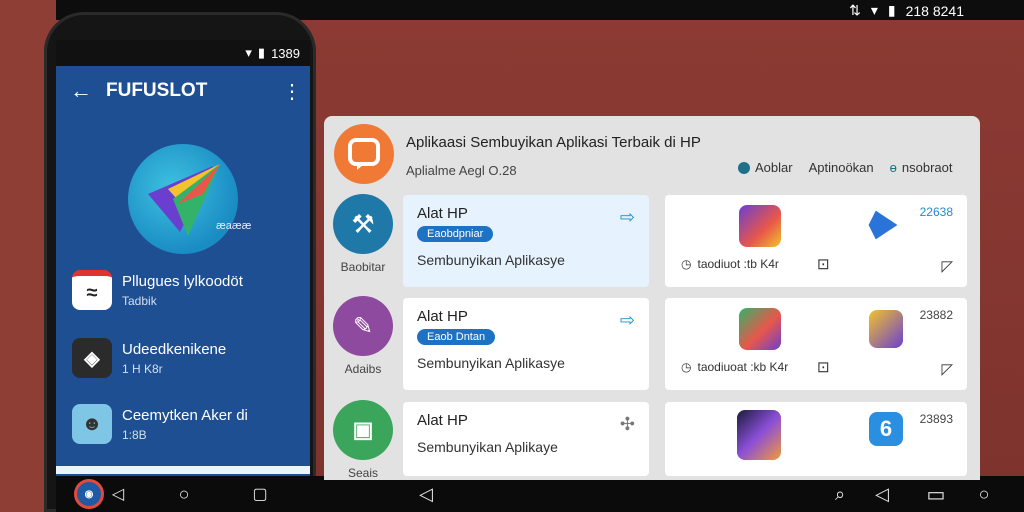 The image size is (1024, 512). Describe the element at coordinates (363, 473) in the screenshot. I see `category-label: Seais` at that location.